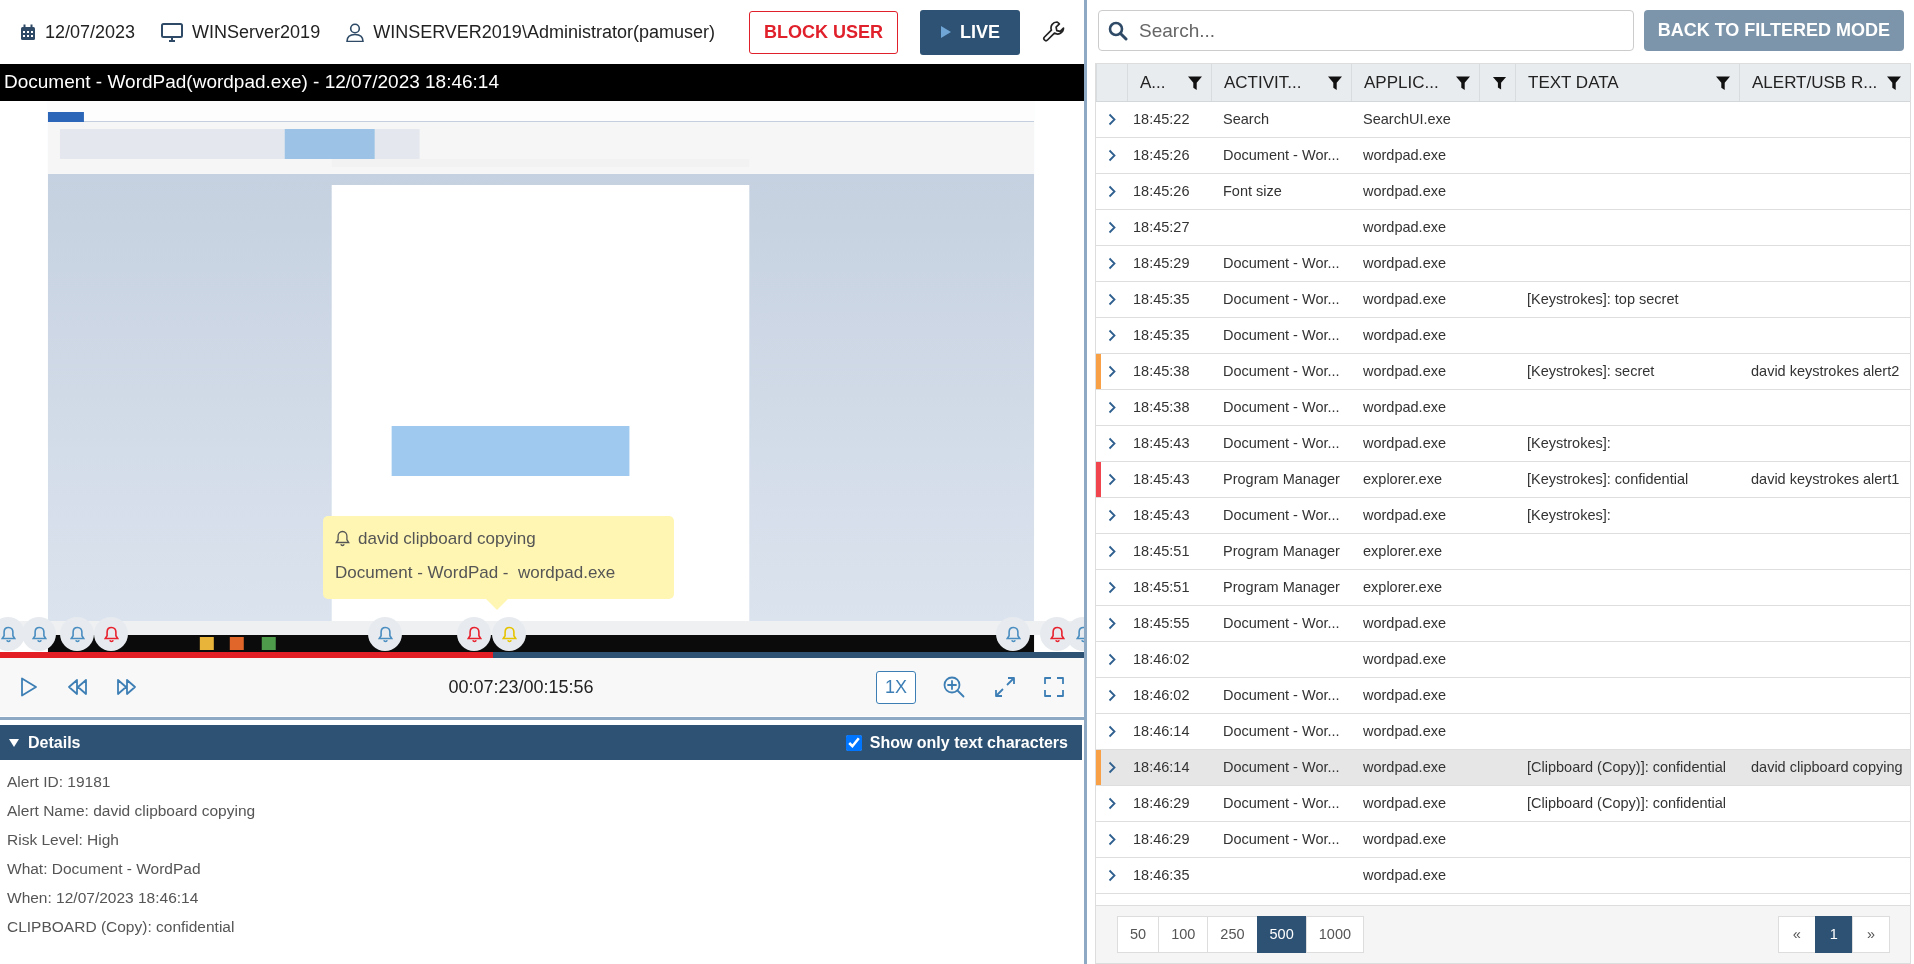 This screenshot has width=1914, height=964. Describe the element at coordinates (127, 687) in the screenshot. I see `fast-forward-icon` at that location.